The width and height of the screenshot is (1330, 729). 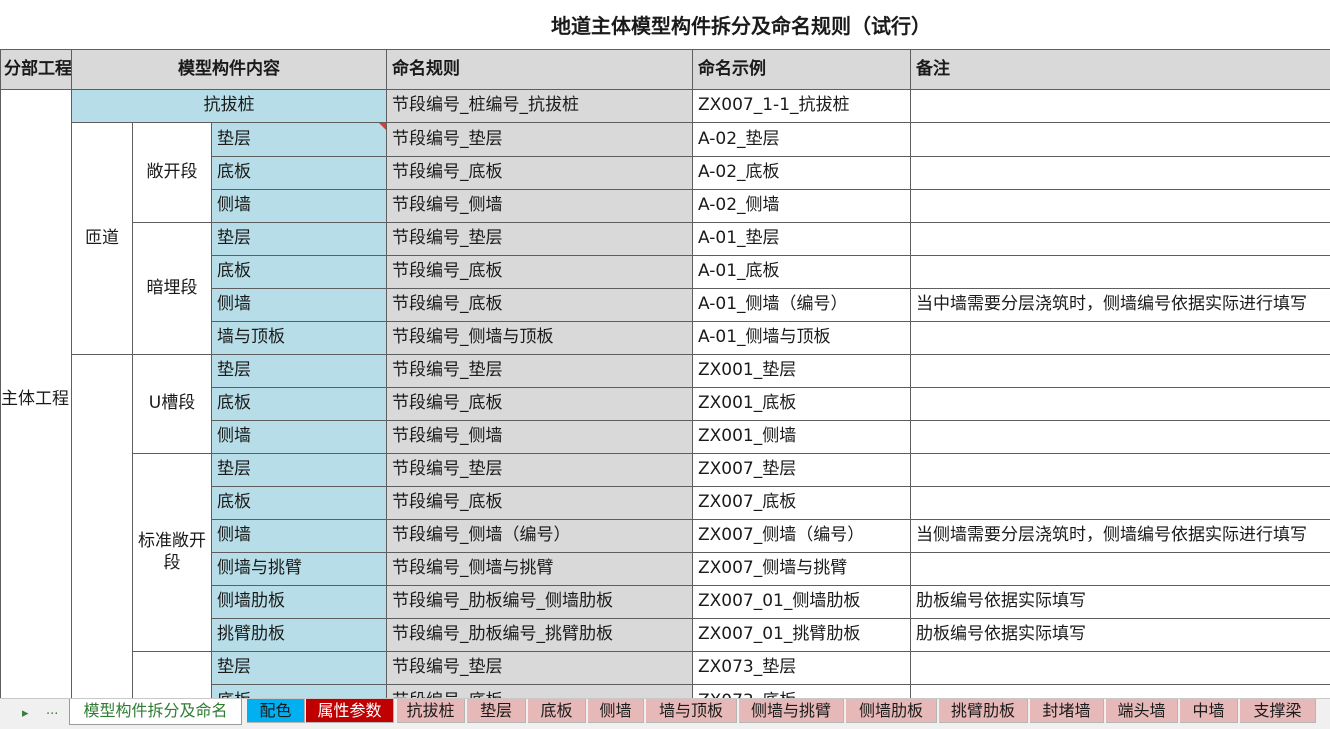 I want to click on item-cell: 侧墙肋板, so click(x=299, y=602).